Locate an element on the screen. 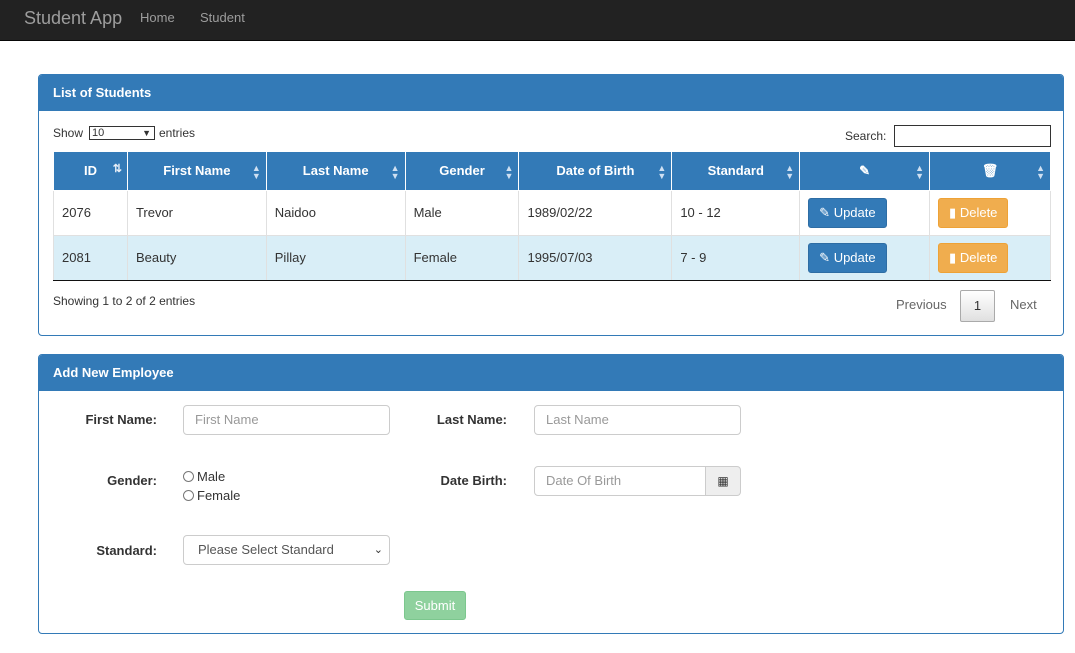  gender-female-option: Female is located at coordinates (211, 495).